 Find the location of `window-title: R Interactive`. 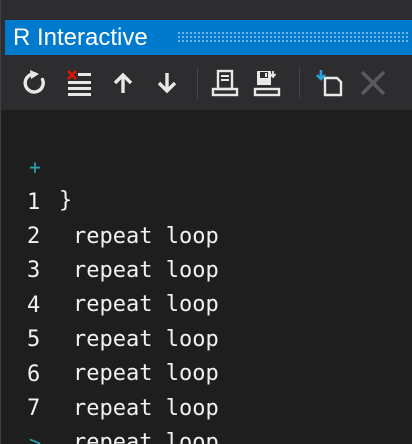

window-title: R Interactive is located at coordinates (80, 37).